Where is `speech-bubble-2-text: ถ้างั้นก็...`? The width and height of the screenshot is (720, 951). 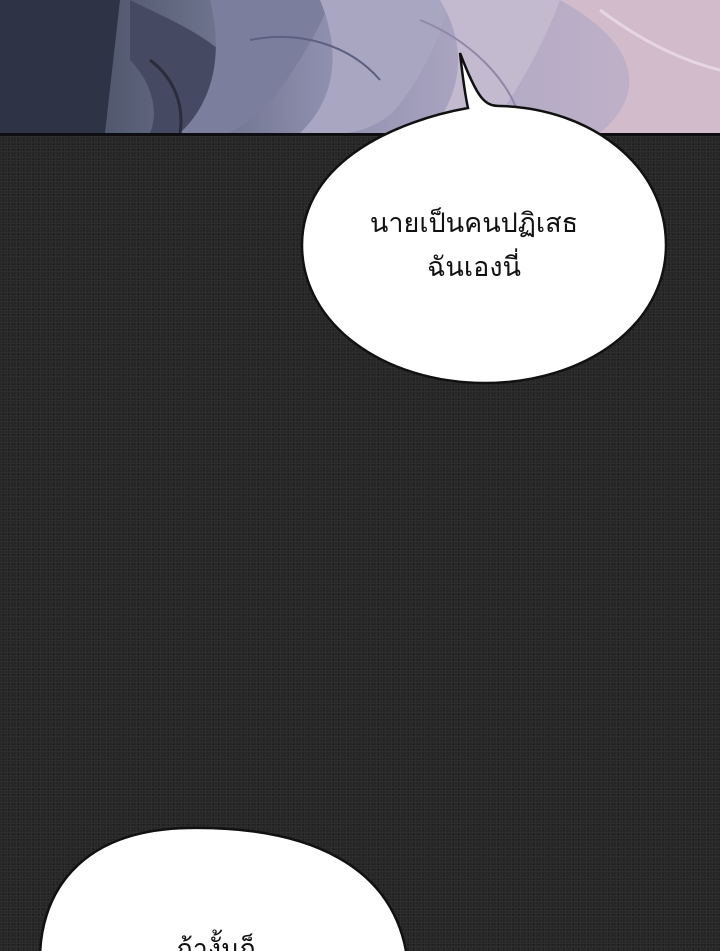
speech-bubble-2-text: ถ้างั้นก็... is located at coordinates (229, 937).